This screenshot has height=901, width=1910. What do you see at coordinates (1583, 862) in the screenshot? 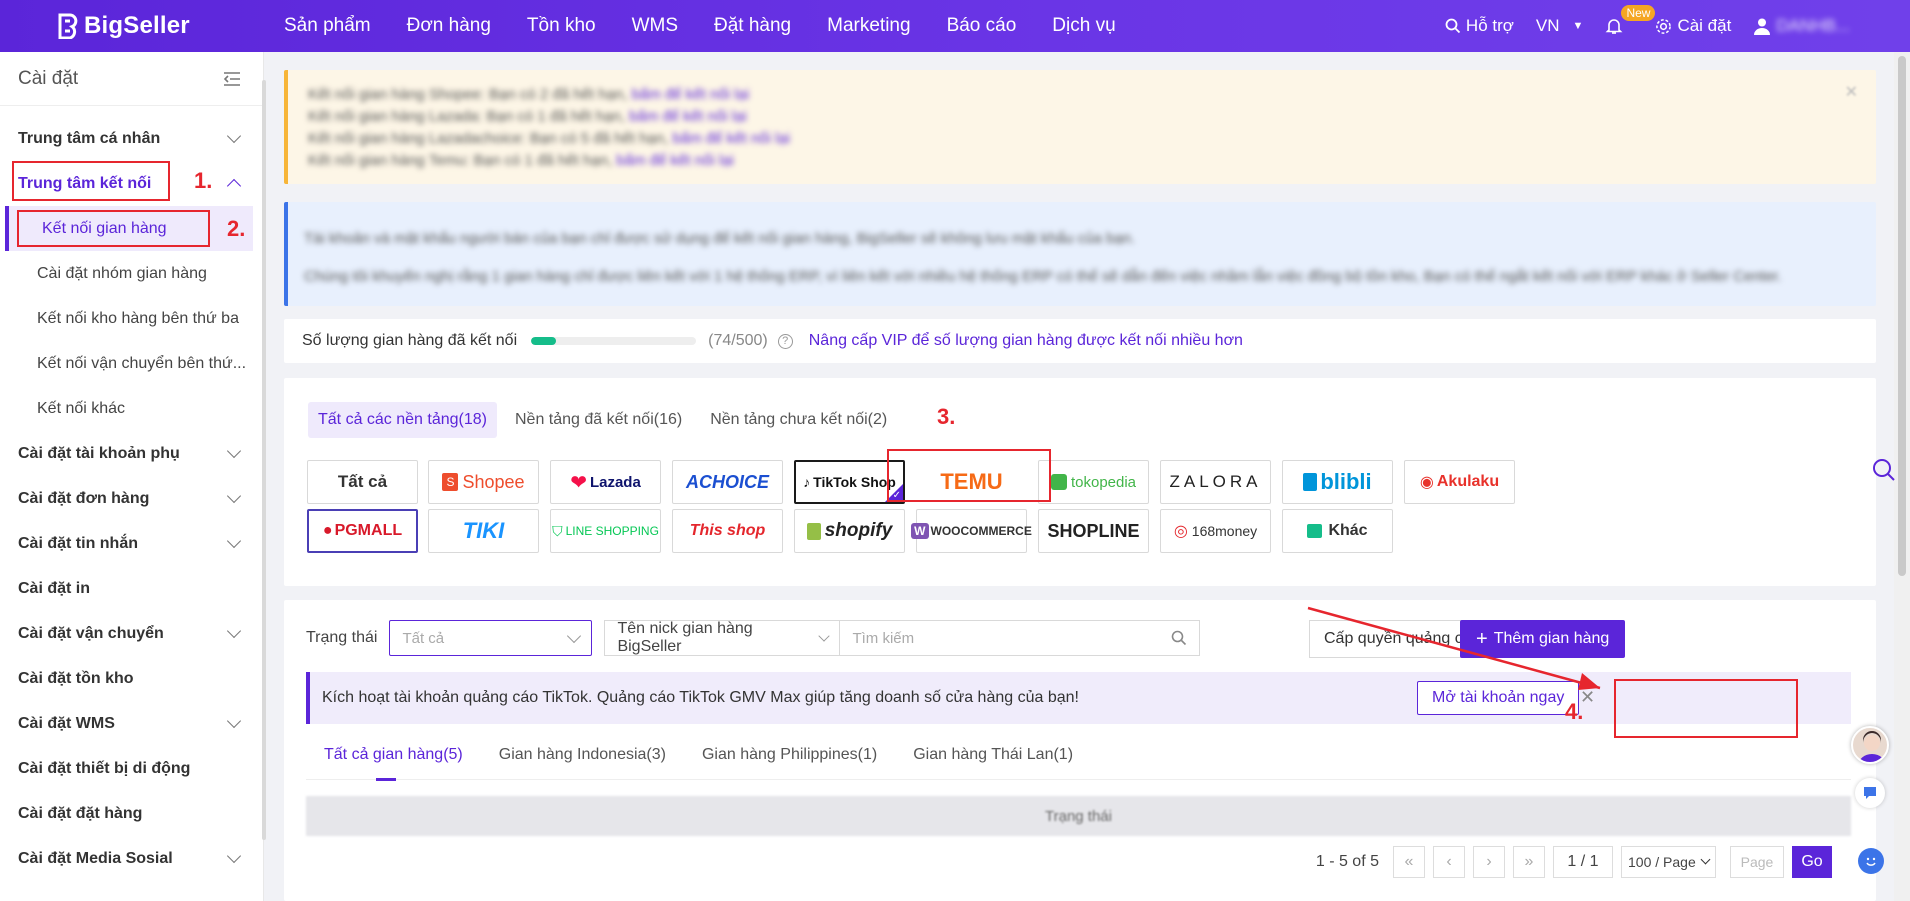
I see `current-page: 1 / 1` at bounding box center [1583, 862].